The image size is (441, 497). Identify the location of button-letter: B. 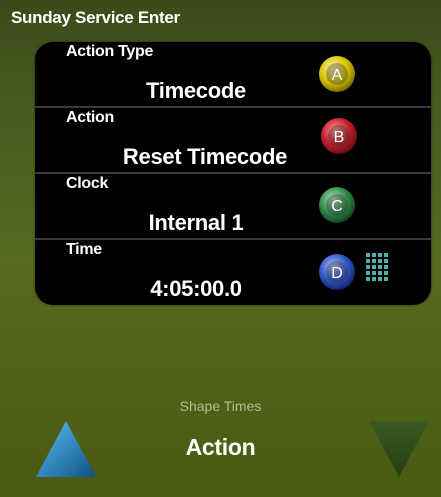
(339, 137).